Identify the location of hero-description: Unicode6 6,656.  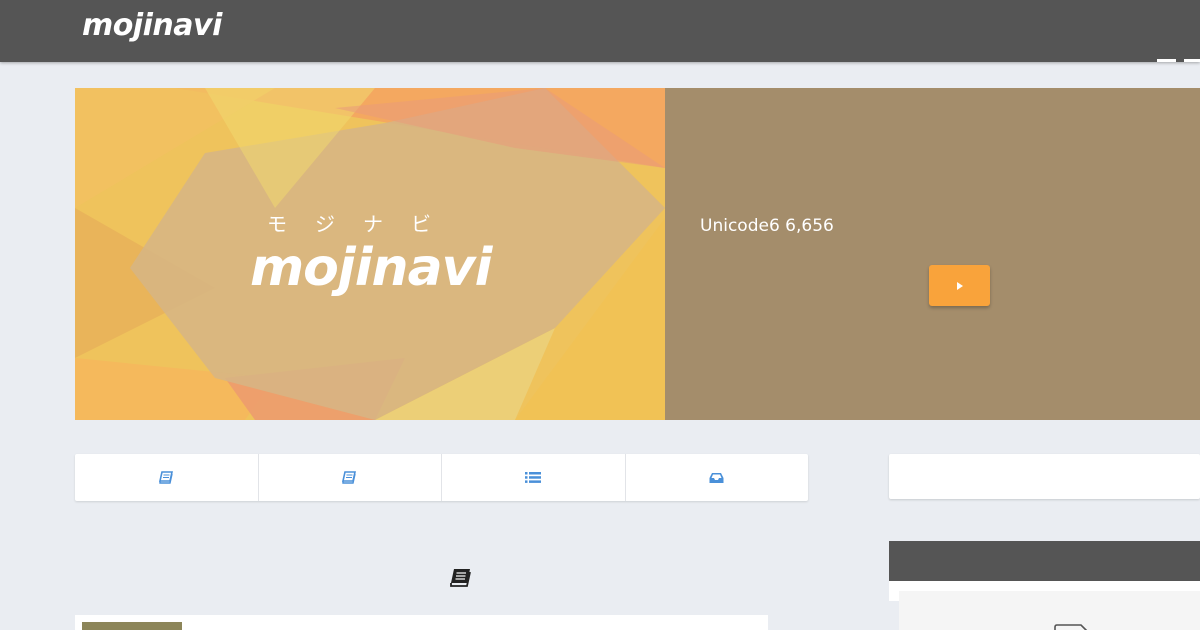
(767, 226).